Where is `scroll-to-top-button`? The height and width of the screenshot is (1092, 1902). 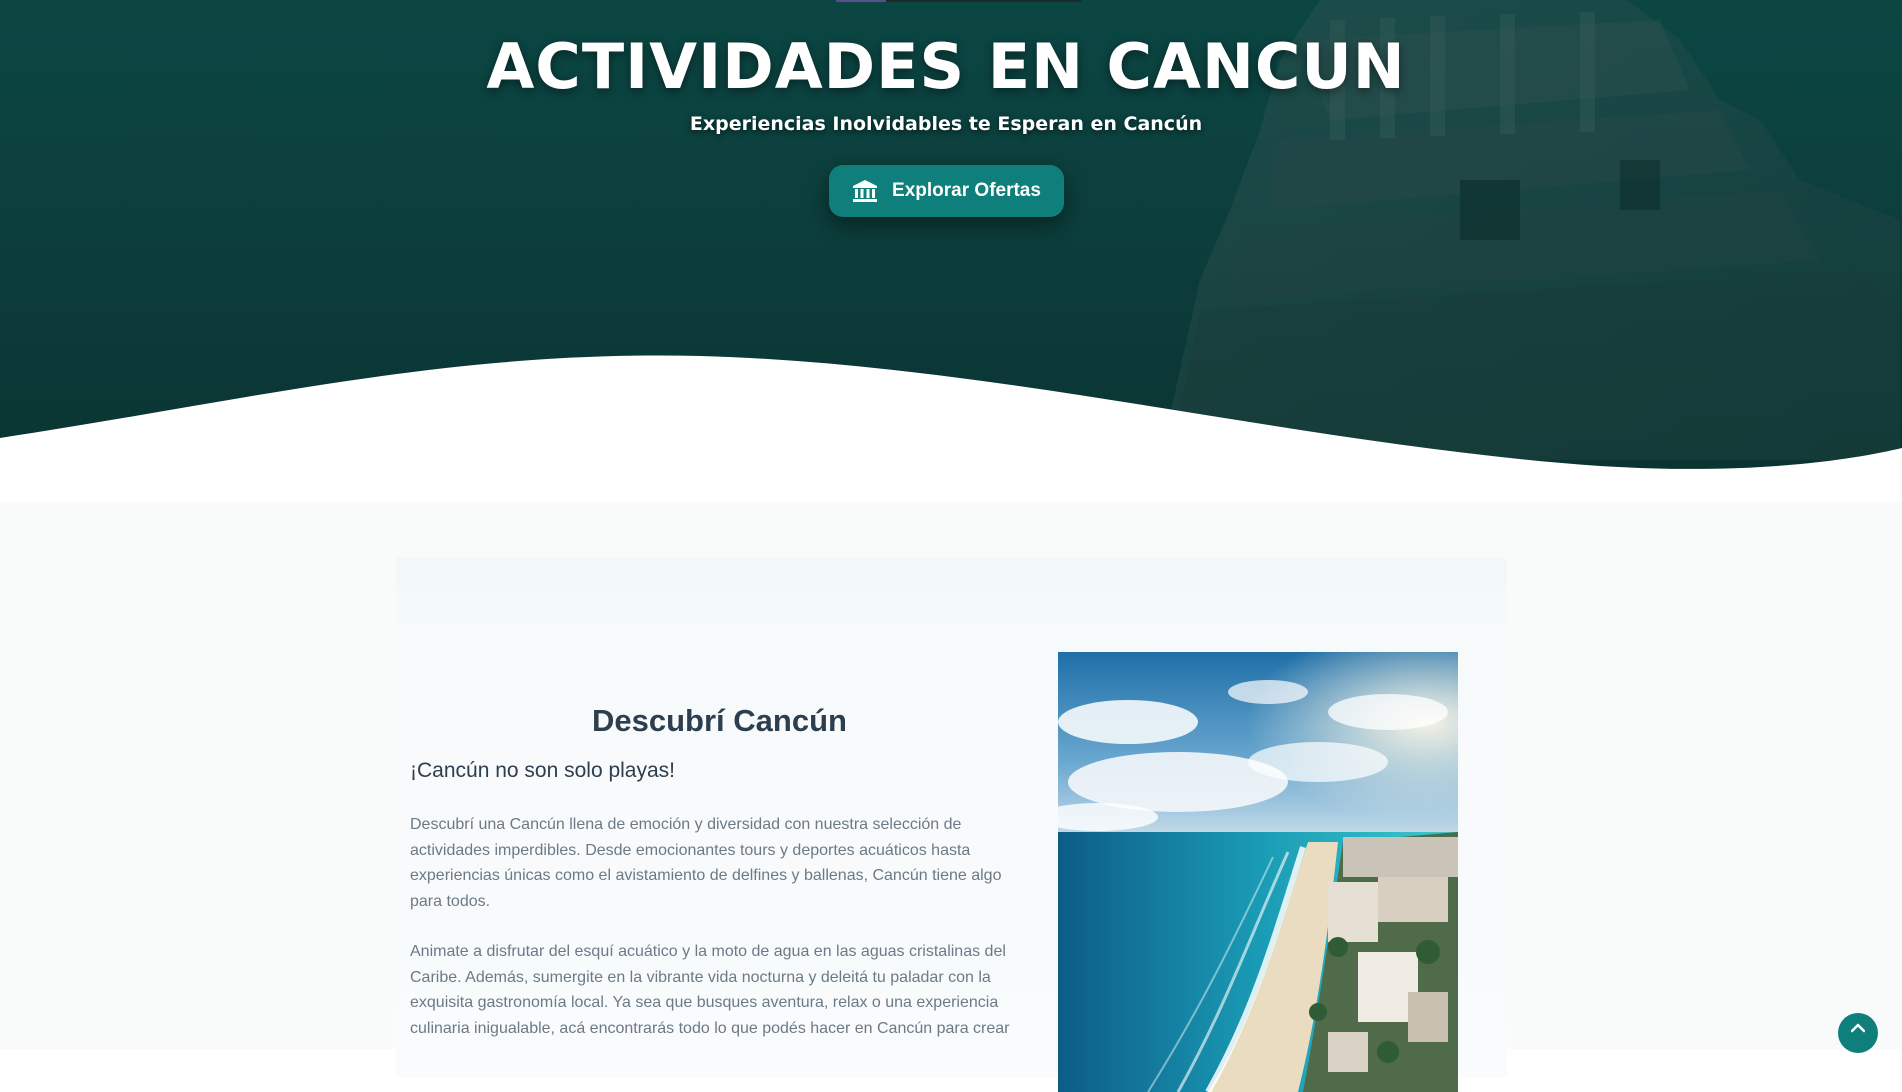
scroll-to-top-button is located at coordinates (1858, 1033).